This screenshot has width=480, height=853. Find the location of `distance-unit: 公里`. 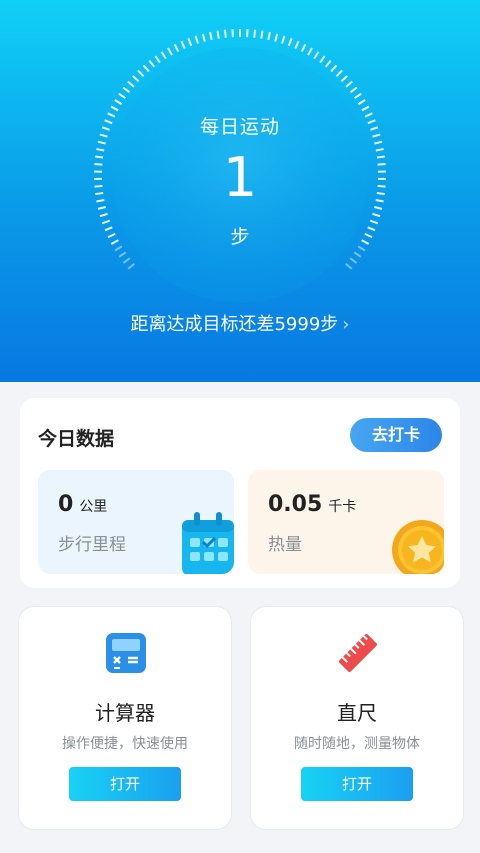

distance-unit: 公里 is located at coordinates (93, 507).